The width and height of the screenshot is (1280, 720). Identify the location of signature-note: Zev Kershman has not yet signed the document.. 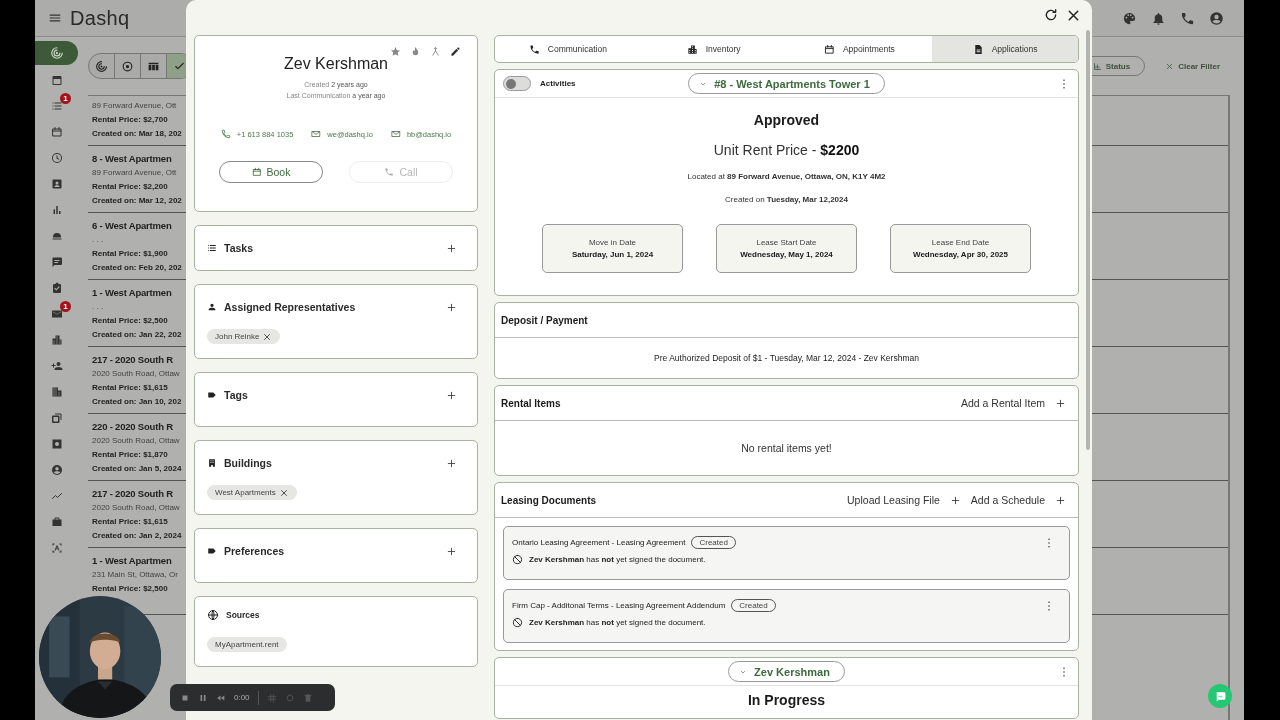
(617, 559).